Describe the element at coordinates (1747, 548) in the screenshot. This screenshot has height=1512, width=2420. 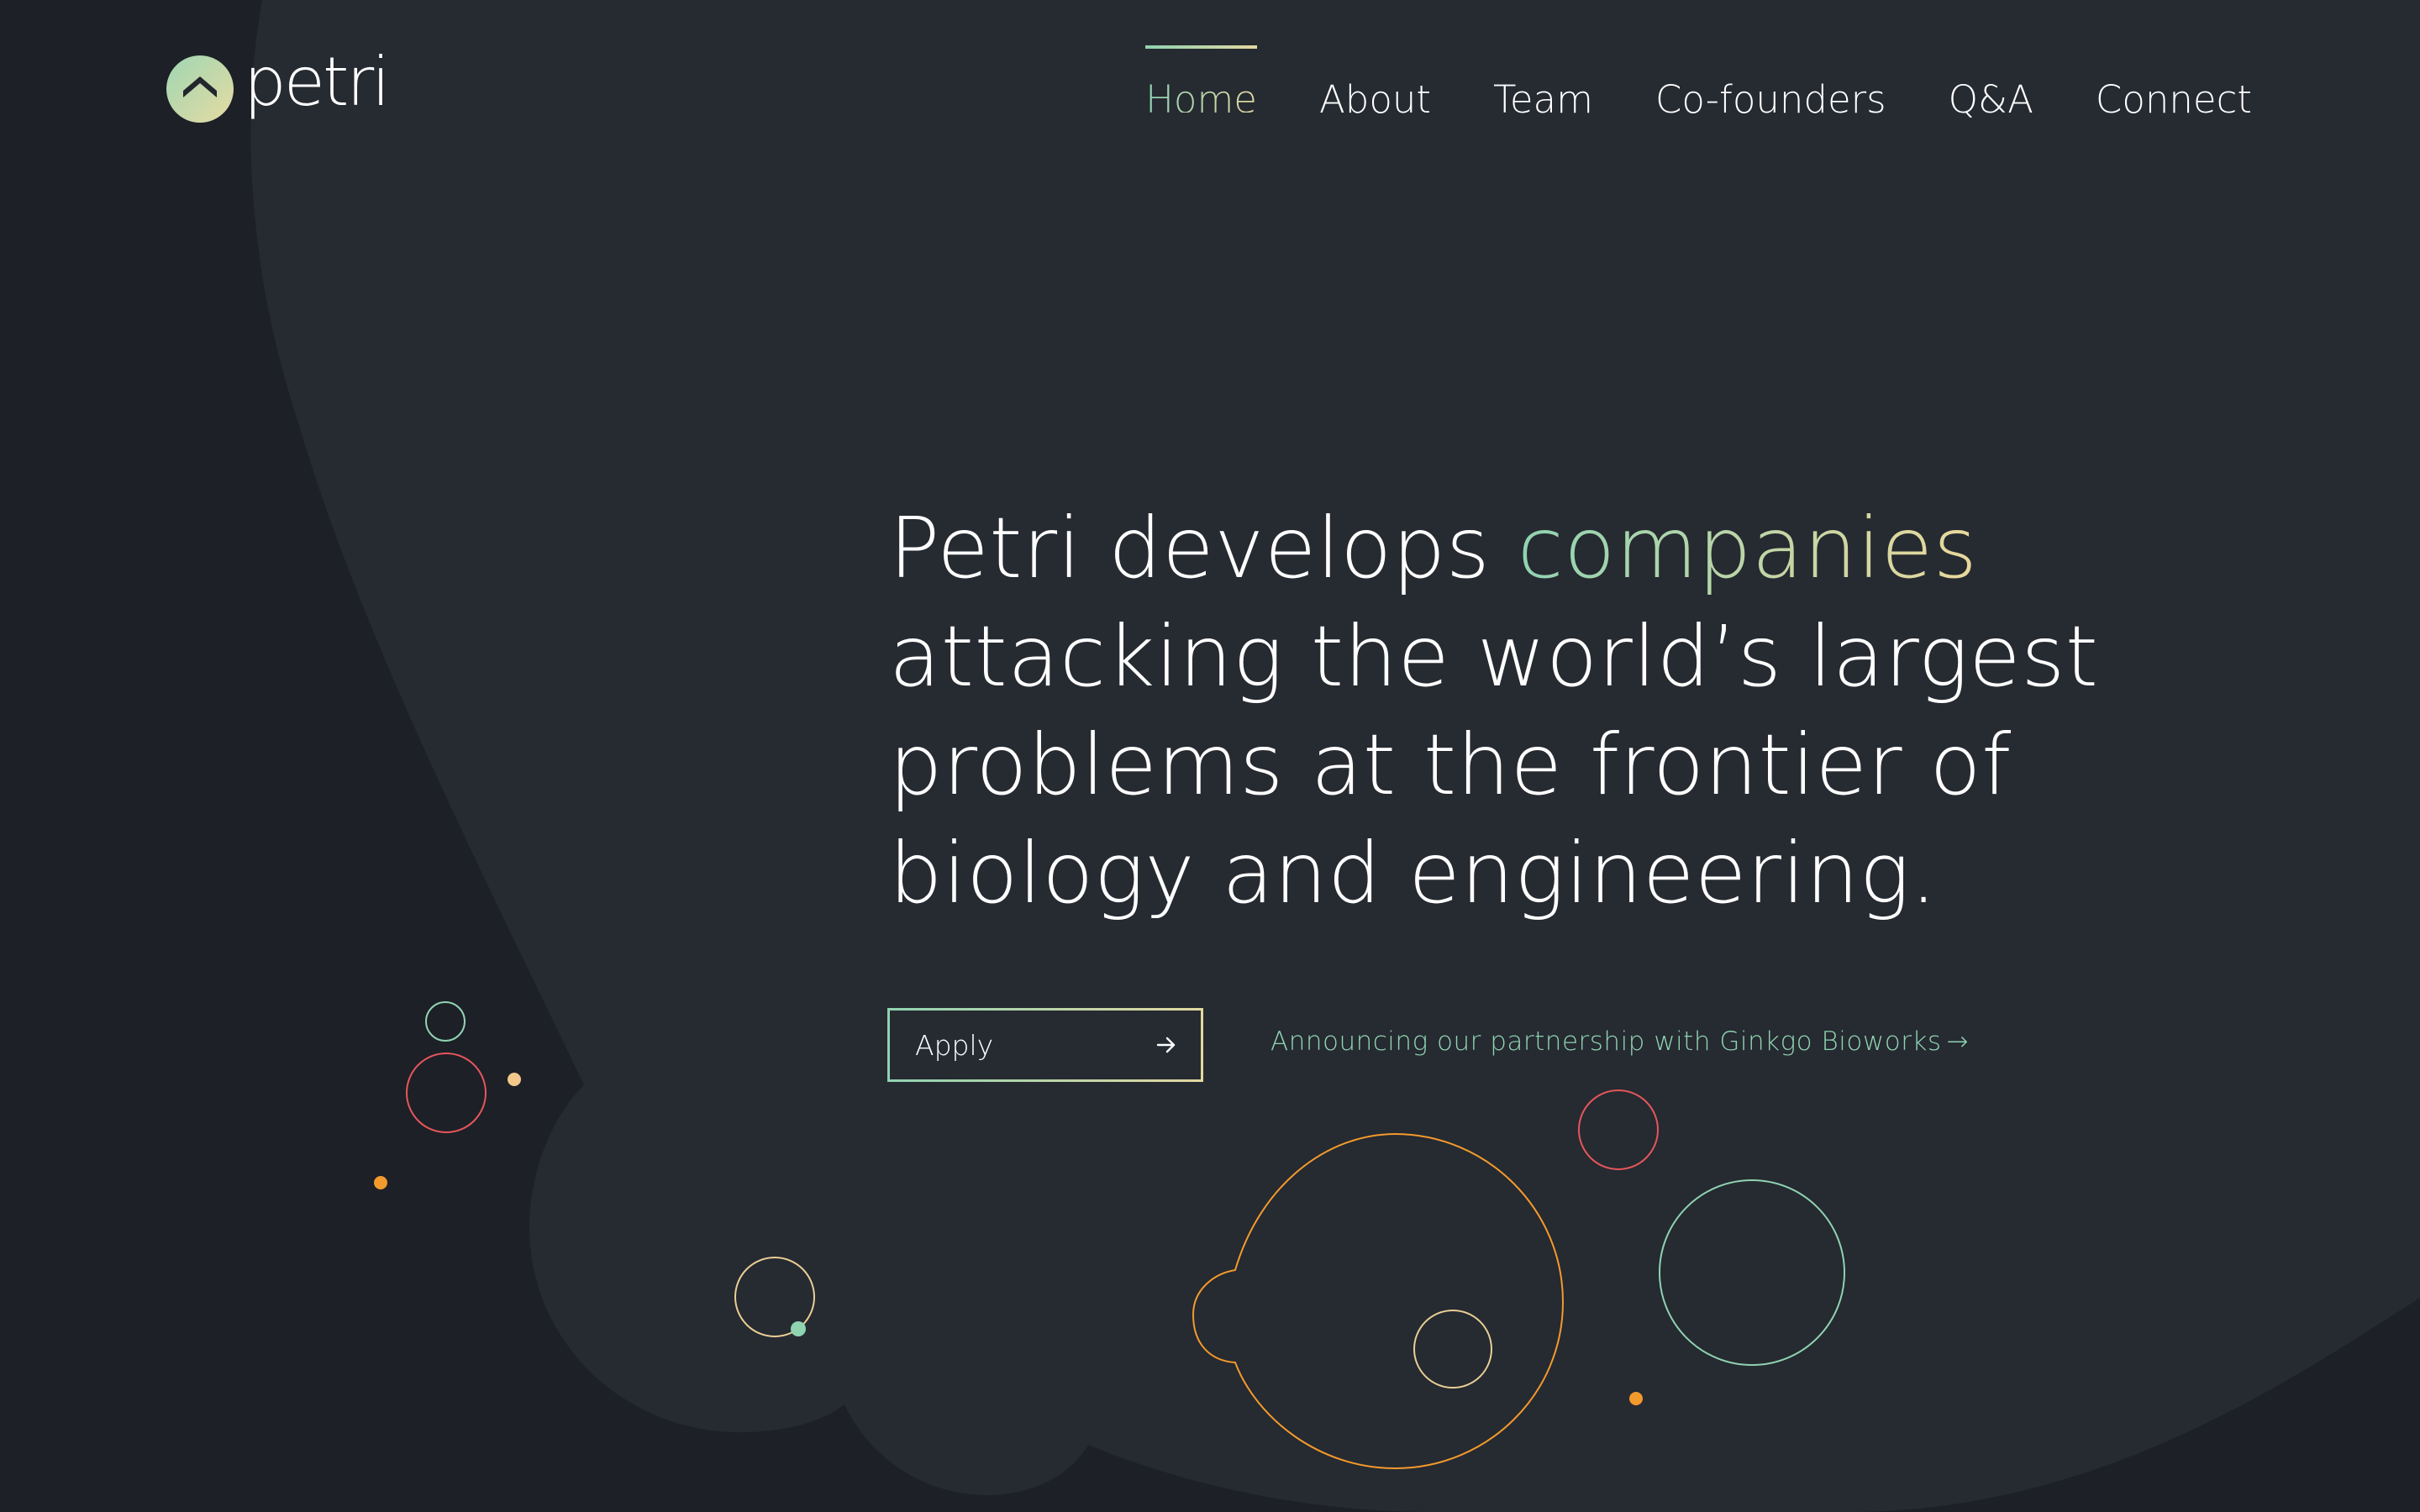
I see `hero-headline-accent: companies` at that location.